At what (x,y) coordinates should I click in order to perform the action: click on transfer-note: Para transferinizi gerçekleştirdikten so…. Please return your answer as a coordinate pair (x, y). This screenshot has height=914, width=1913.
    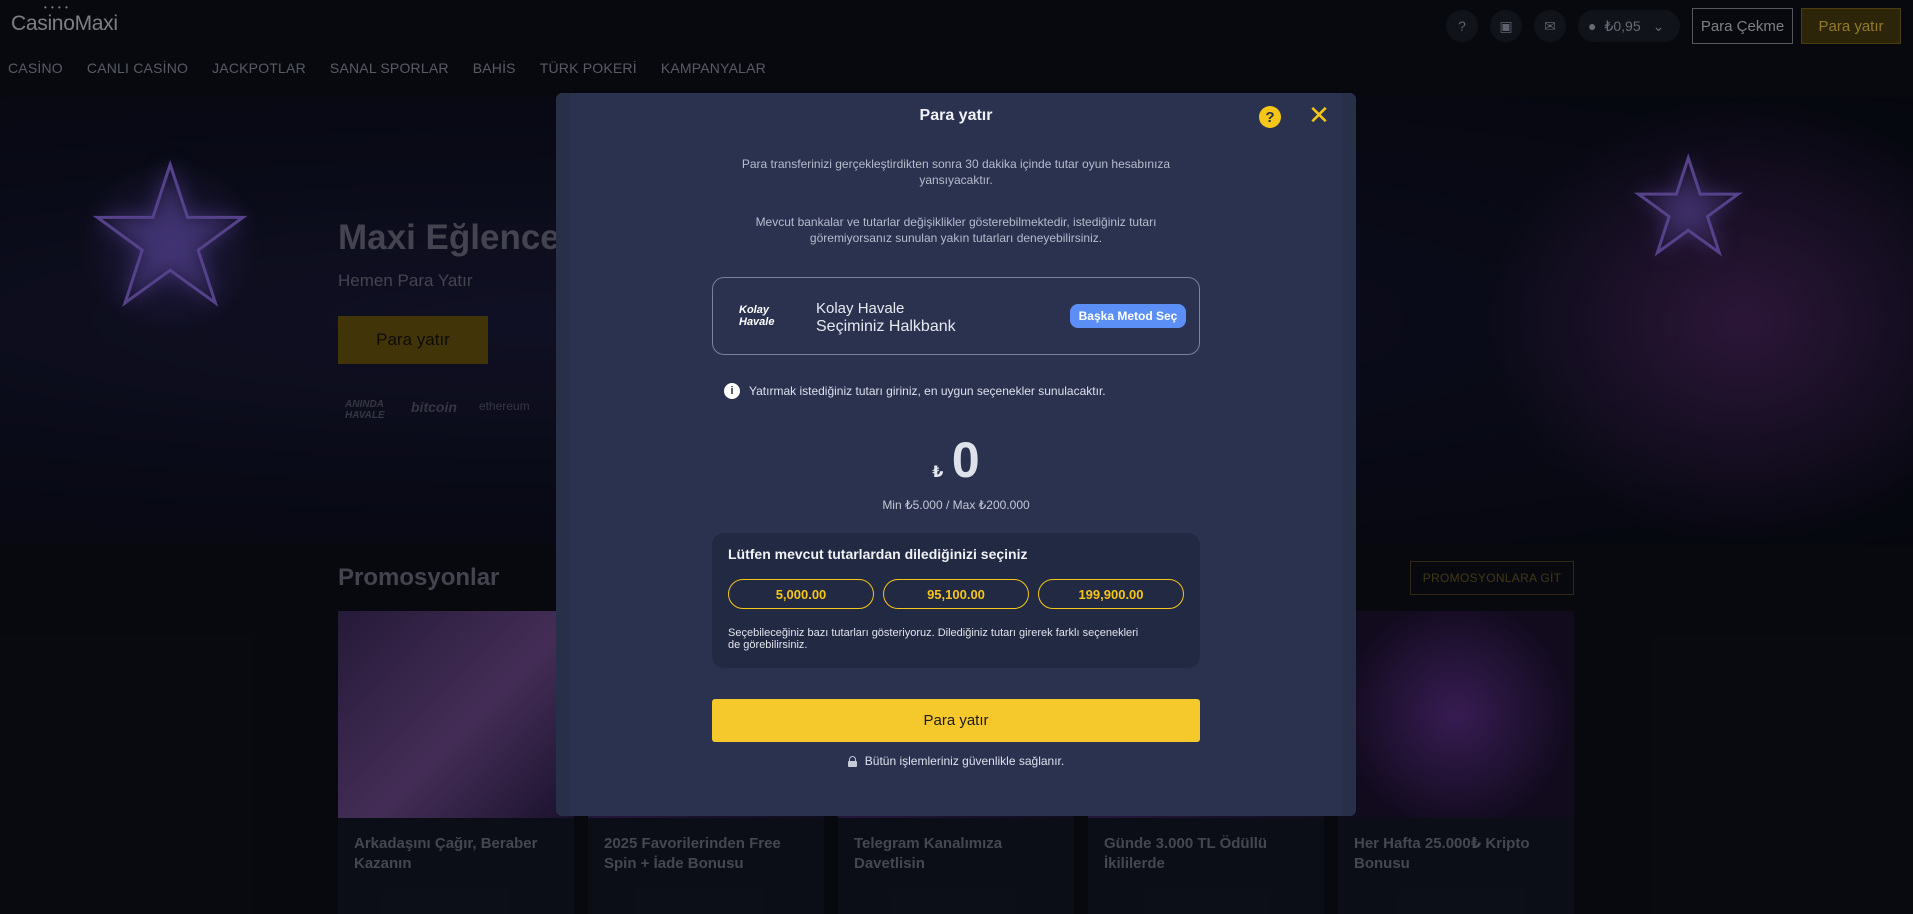
    Looking at the image, I should click on (956, 172).